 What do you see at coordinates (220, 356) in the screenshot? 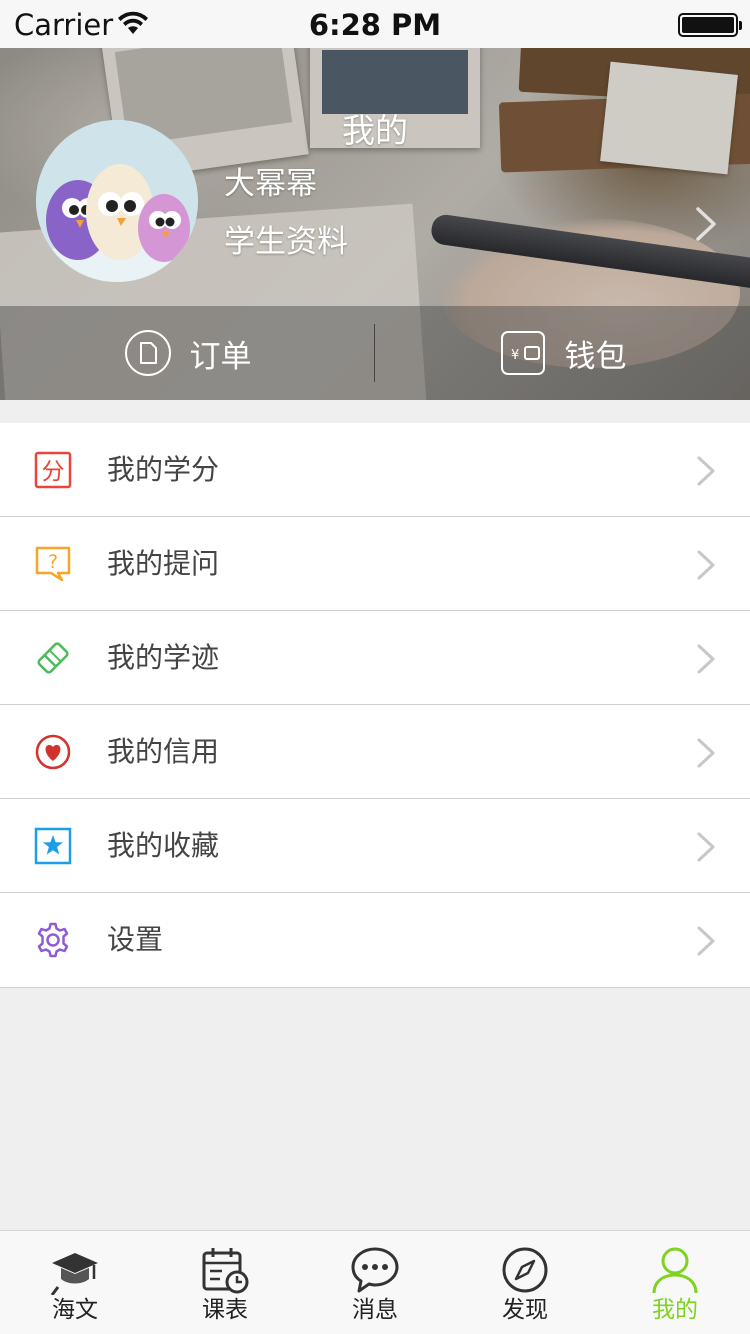
I see `orders-label: 订单` at bounding box center [220, 356].